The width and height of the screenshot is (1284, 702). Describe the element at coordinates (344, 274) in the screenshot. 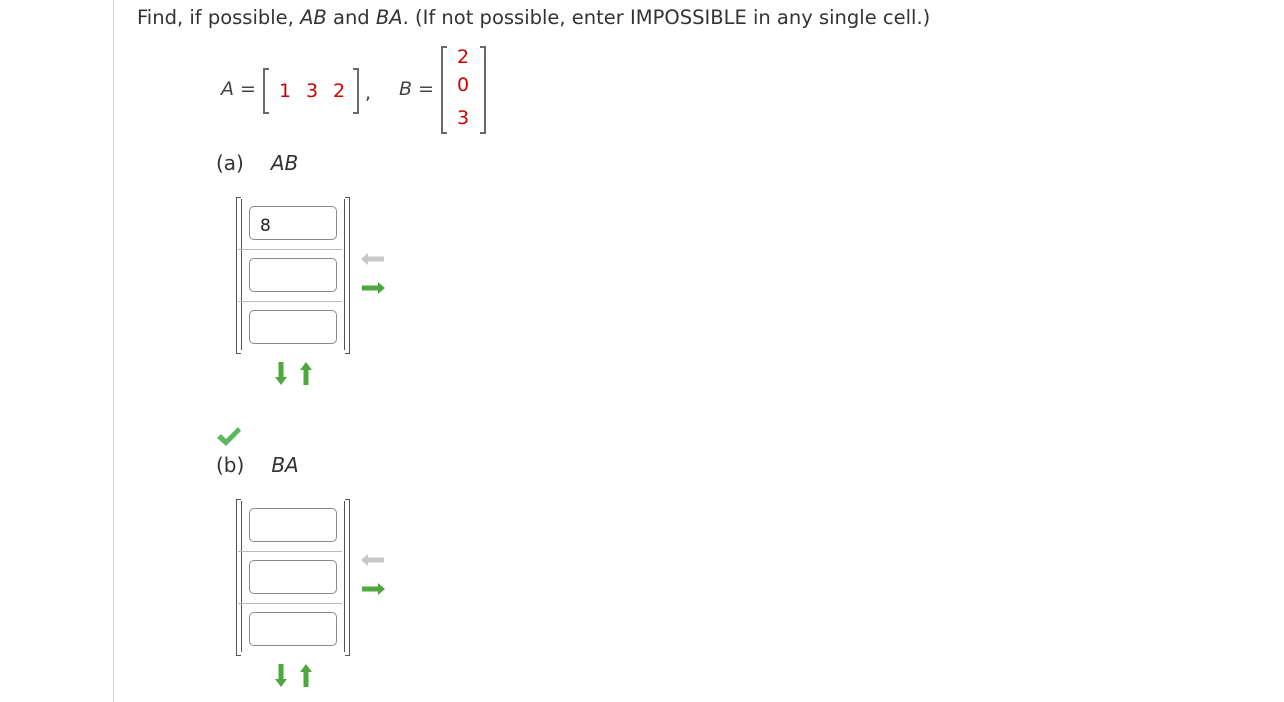

I see `answer-a-right-bracket-inner` at that location.